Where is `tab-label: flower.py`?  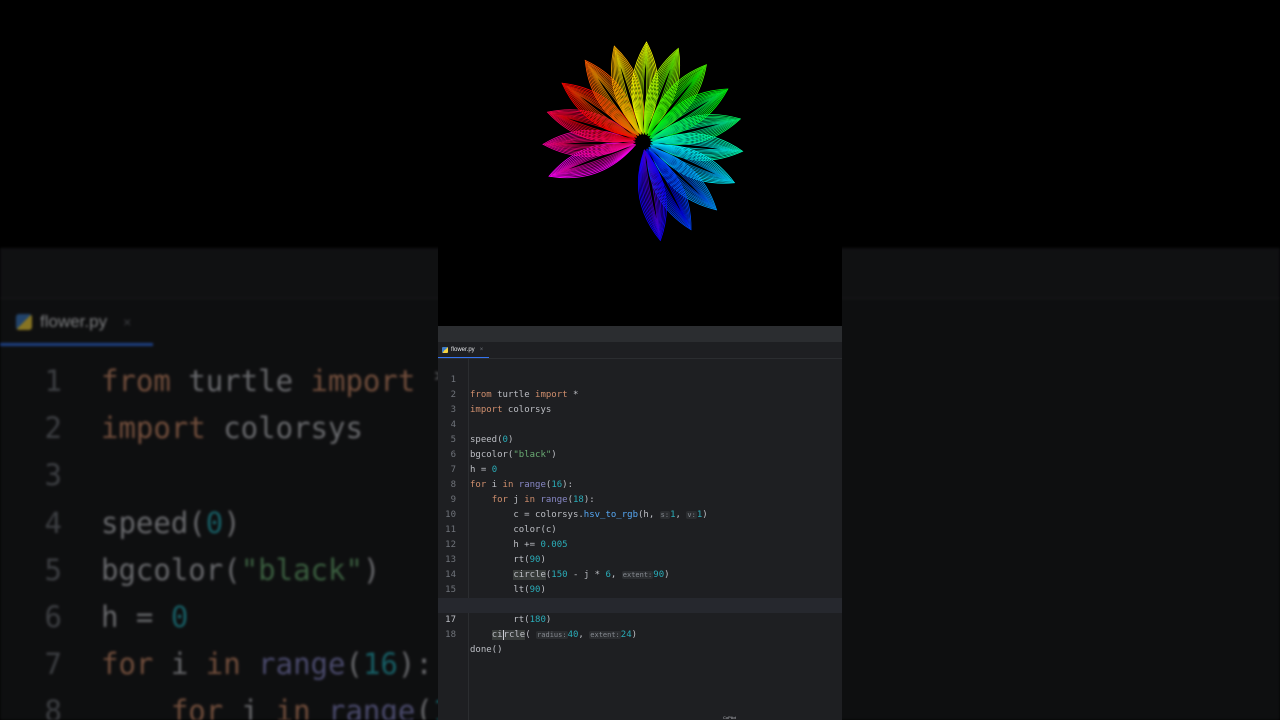 tab-label: flower.py is located at coordinates (463, 349).